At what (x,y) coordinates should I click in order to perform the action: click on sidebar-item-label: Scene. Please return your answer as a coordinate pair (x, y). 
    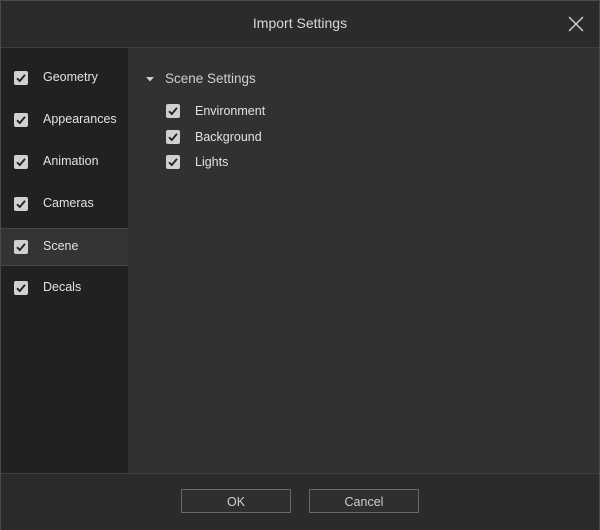
    Looking at the image, I should click on (61, 246).